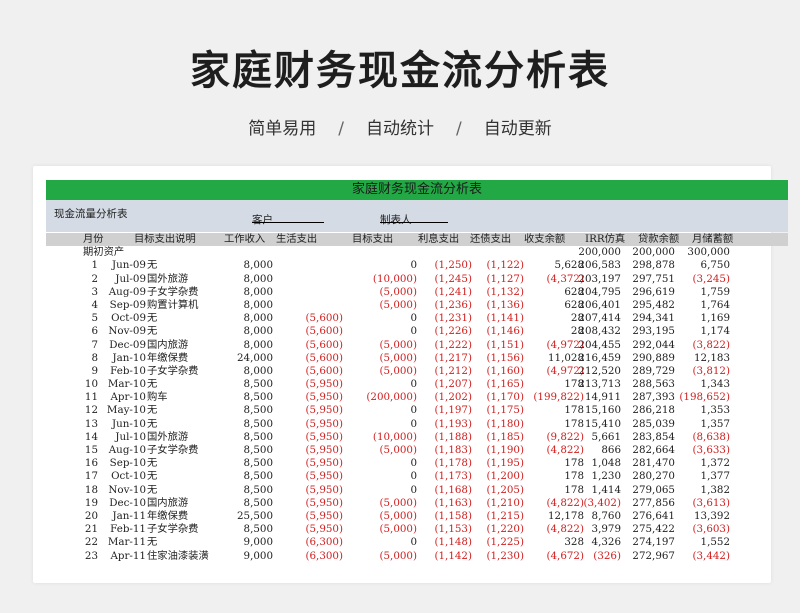  Describe the element at coordinates (611, 450) in the screenshot. I see `cell-irr: 866` at that location.